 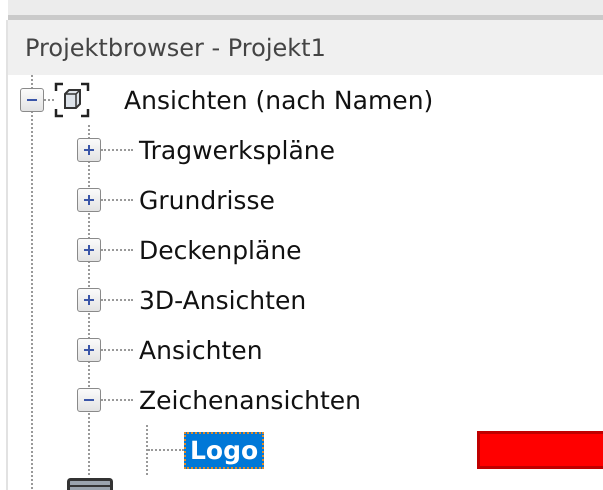 What do you see at coordinates (279, 100) in the screenshot?
I see `tree-item: Ansichten (nach Namen)` at bounding box center [279, 100].